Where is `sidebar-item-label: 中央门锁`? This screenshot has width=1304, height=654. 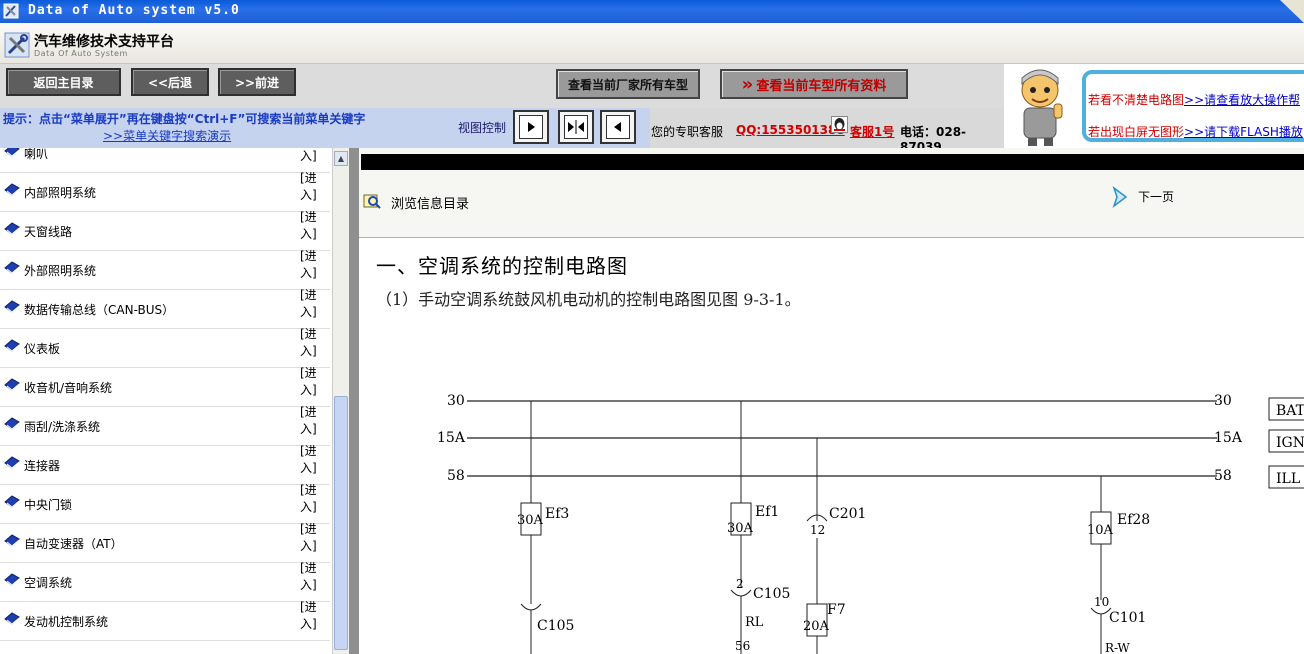
sidebar-item-label: 中央门锁 is located at coordinates (48, 505).